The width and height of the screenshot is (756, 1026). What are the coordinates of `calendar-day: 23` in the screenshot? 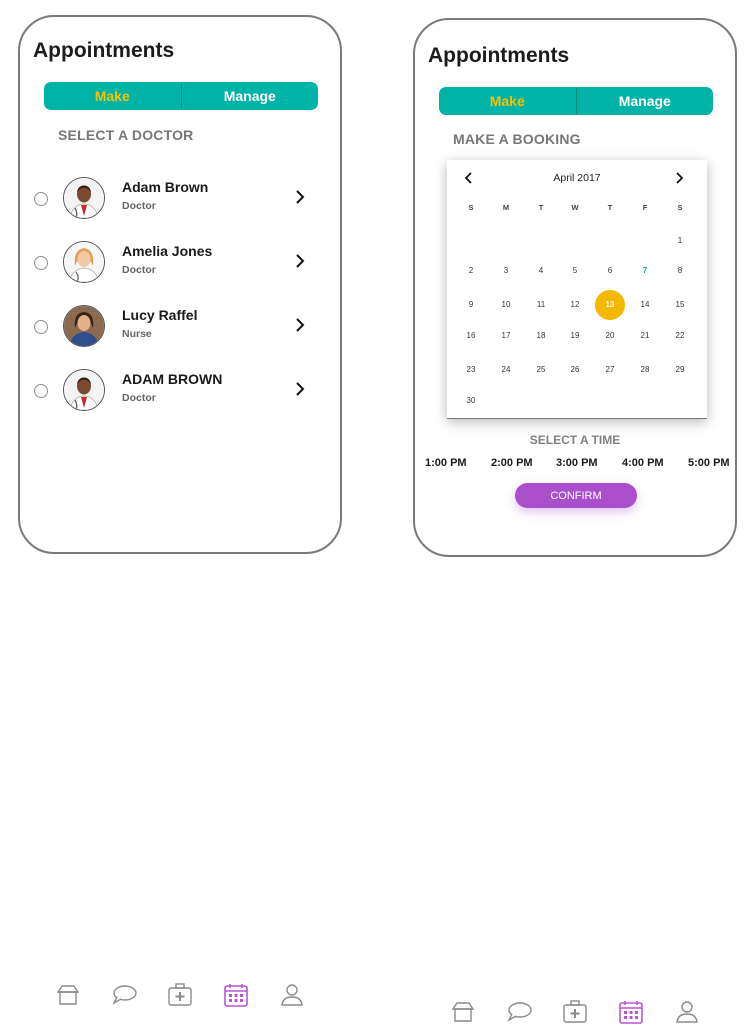 It's located at (471, 370).